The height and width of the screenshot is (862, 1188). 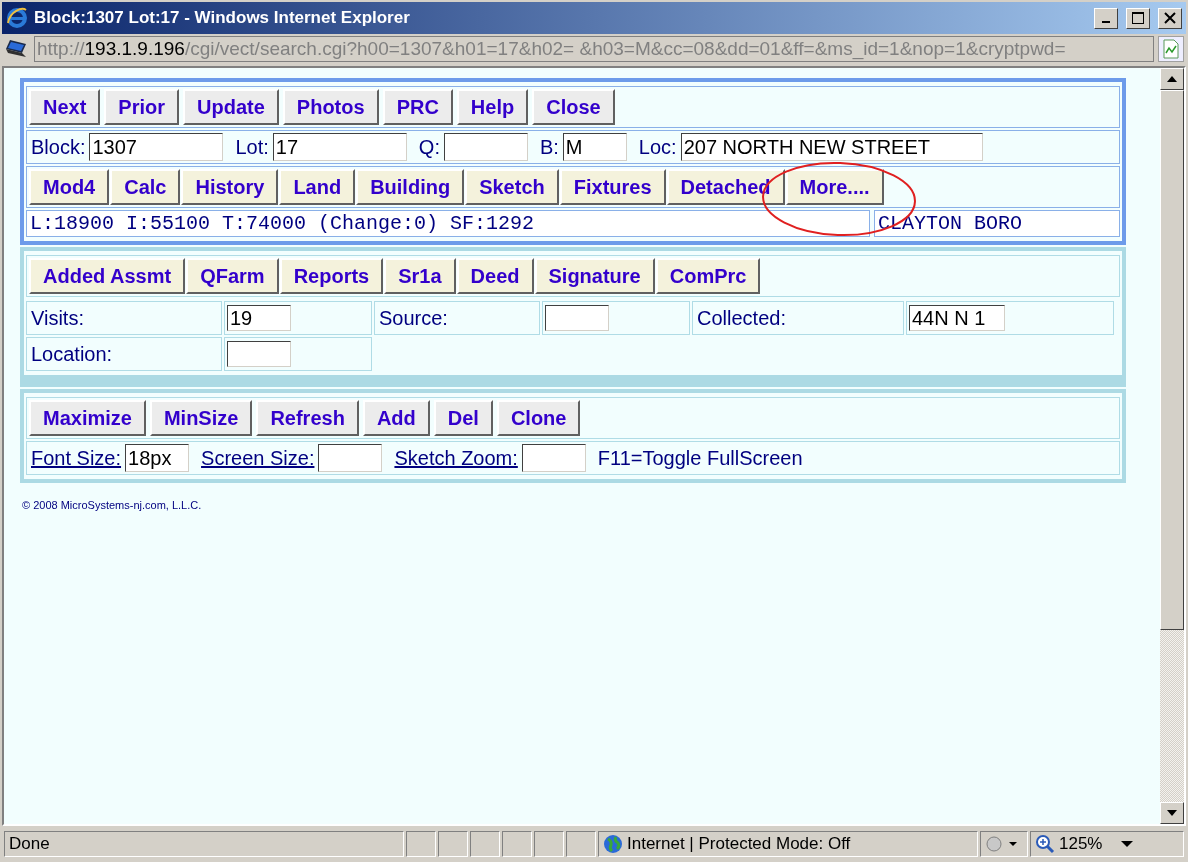 I want to click on scroll-up-button, so click(x=1172, y=79).